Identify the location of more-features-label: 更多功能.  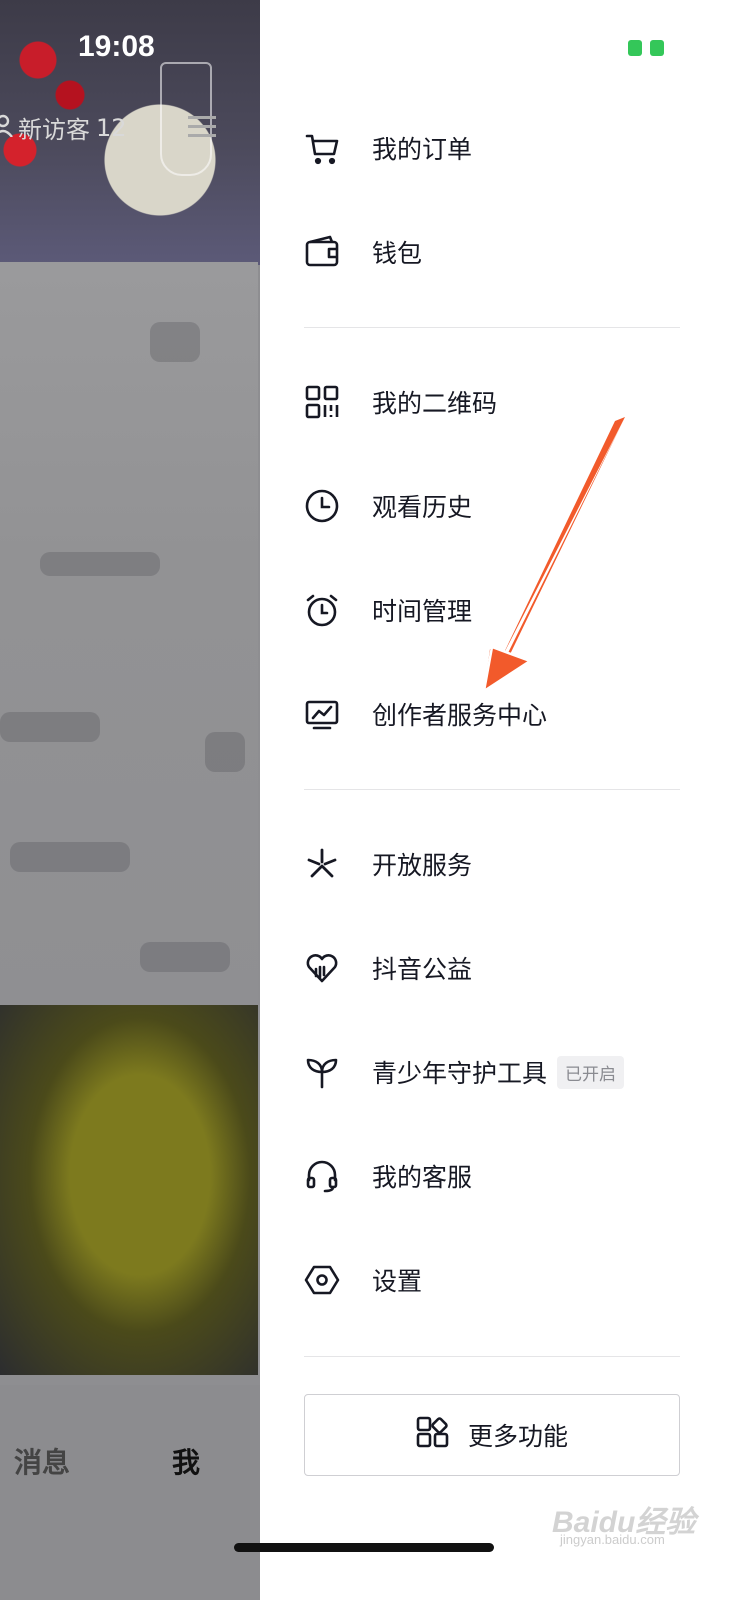
(517, 1436).